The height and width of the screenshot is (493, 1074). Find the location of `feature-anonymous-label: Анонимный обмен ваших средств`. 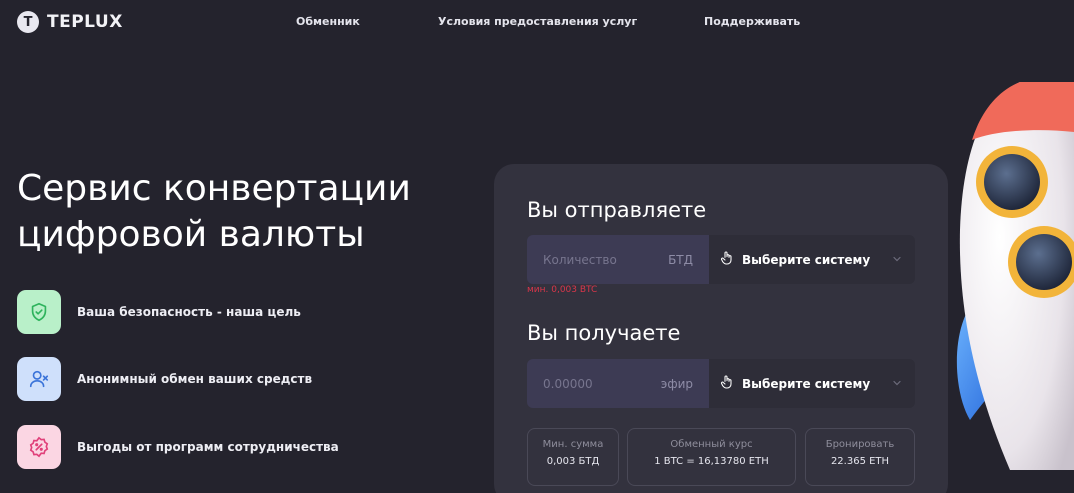

feature-anonymous-label: Анонимный обмен ваших средств is located at coordinates (195, 379).